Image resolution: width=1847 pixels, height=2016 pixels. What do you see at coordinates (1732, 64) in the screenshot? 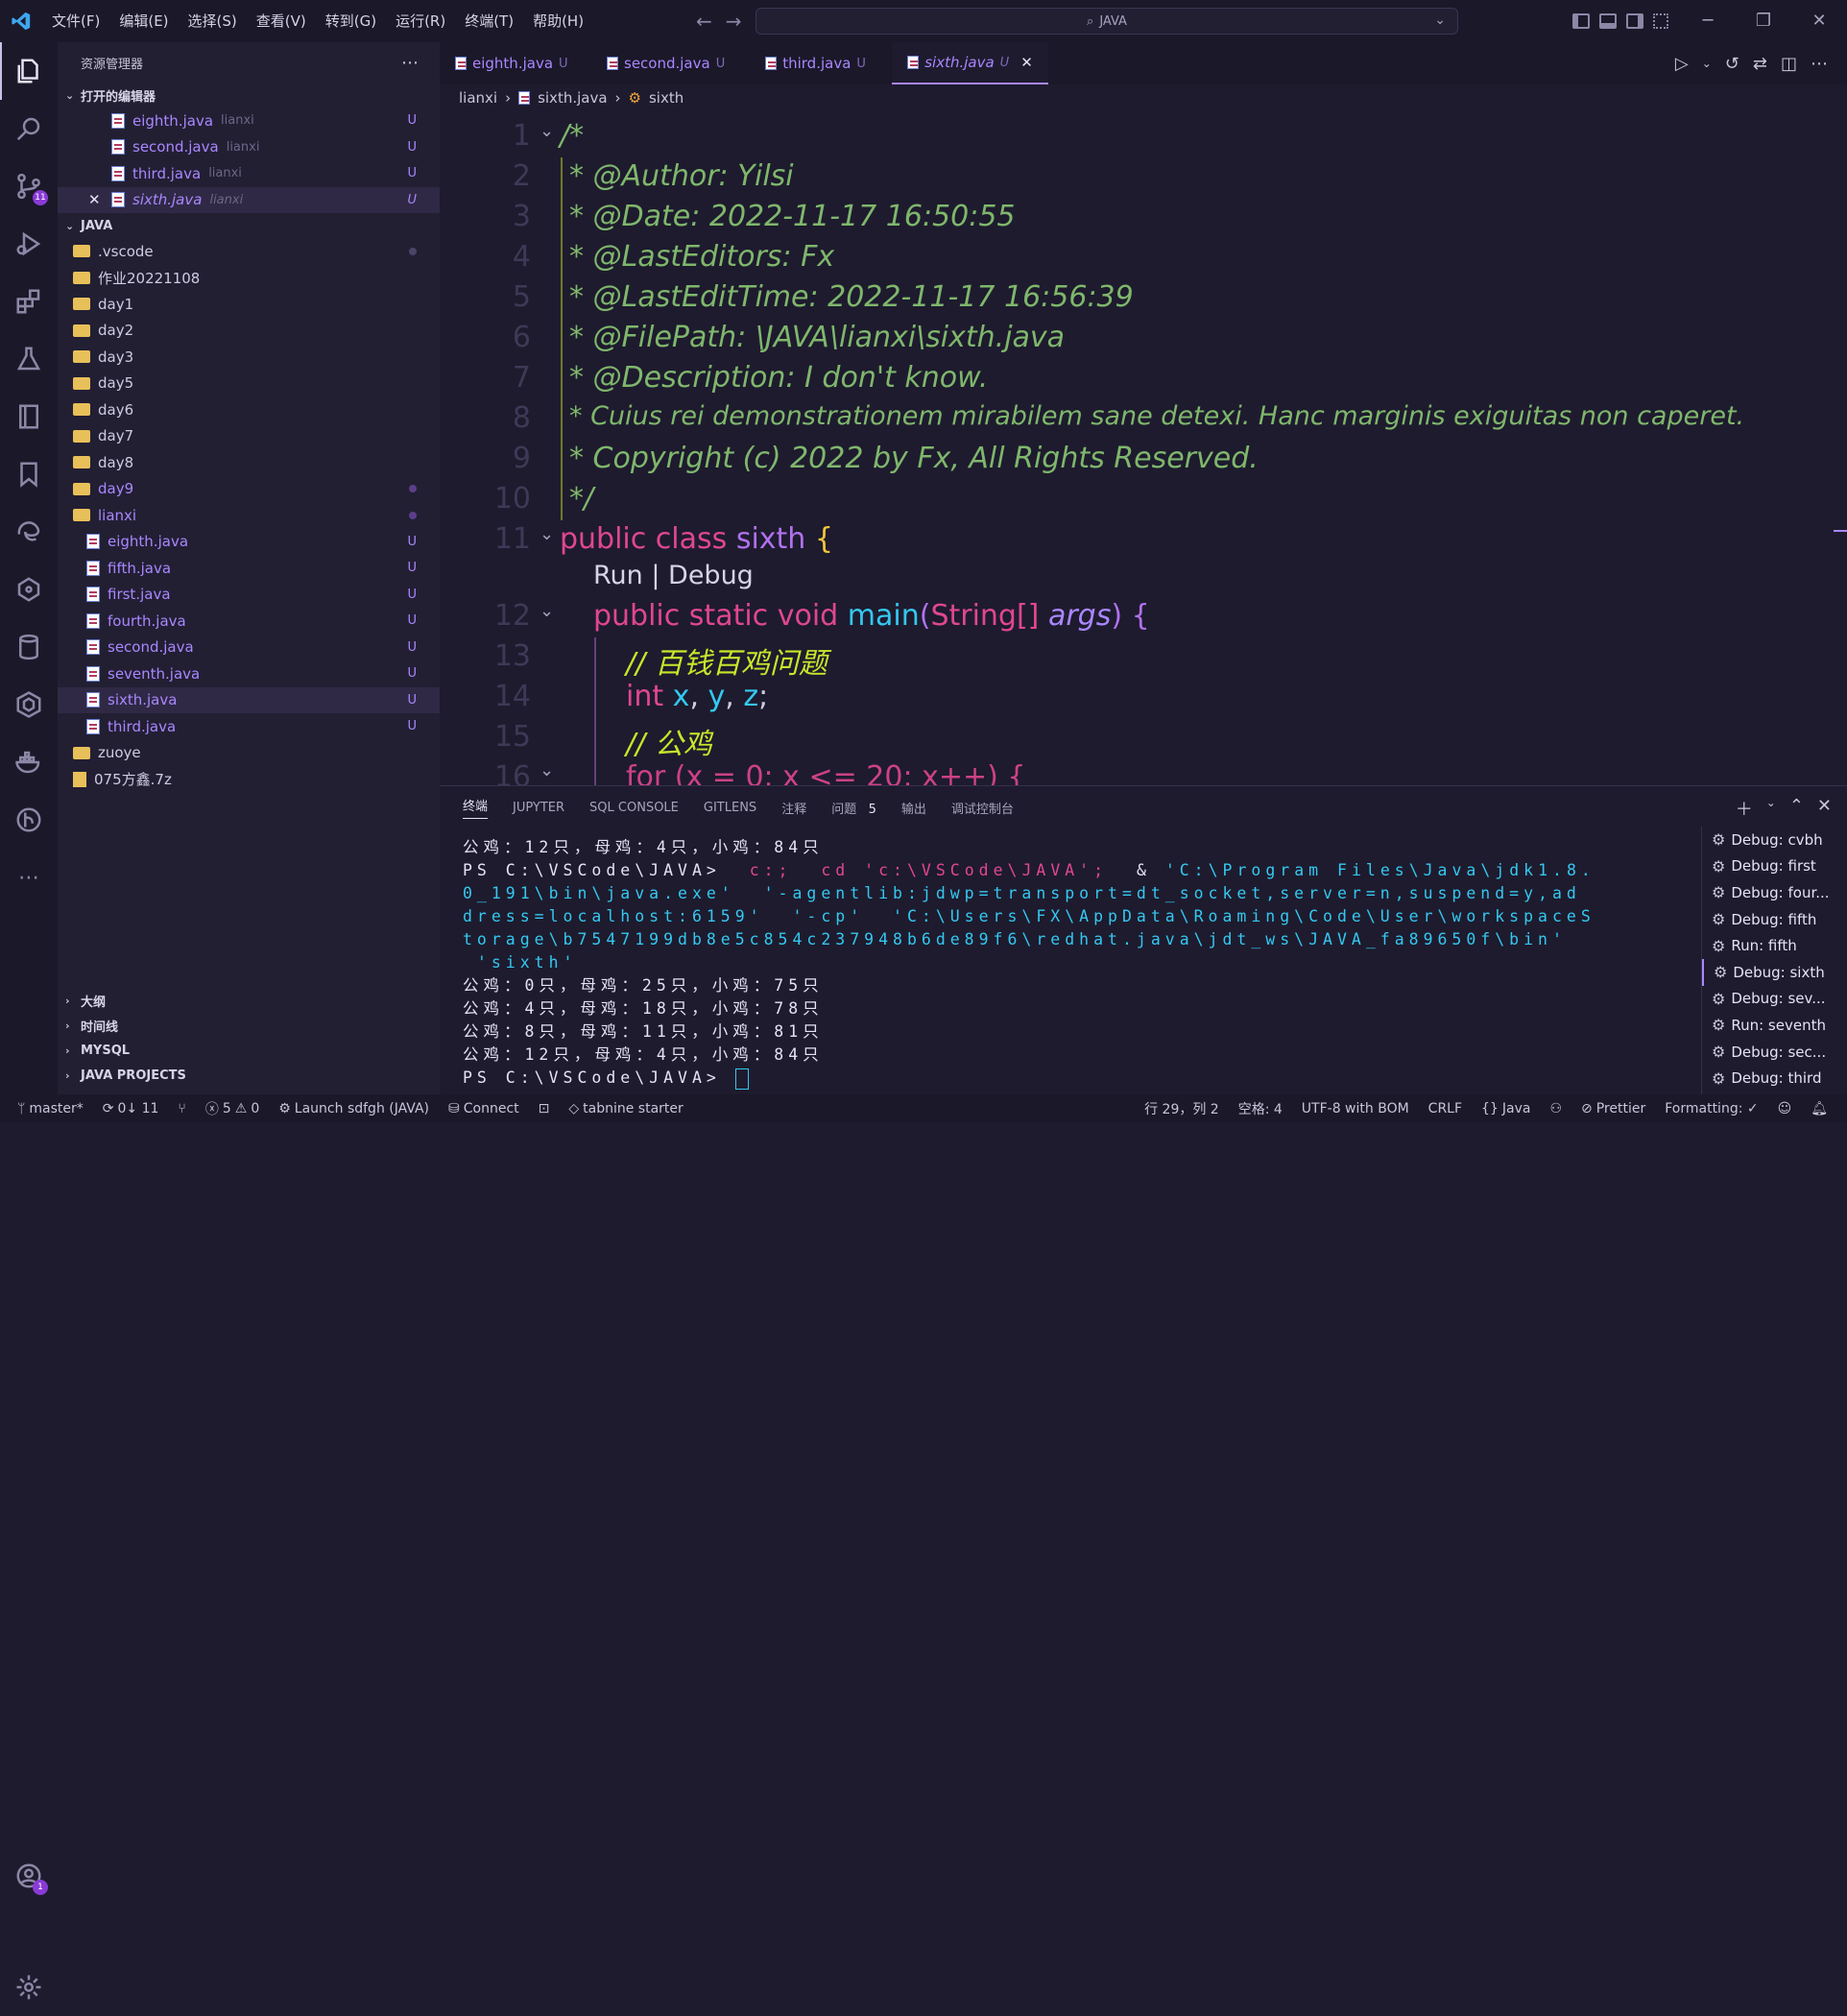
I see `history-icon: ↺` at bounding box center [1732, 64].